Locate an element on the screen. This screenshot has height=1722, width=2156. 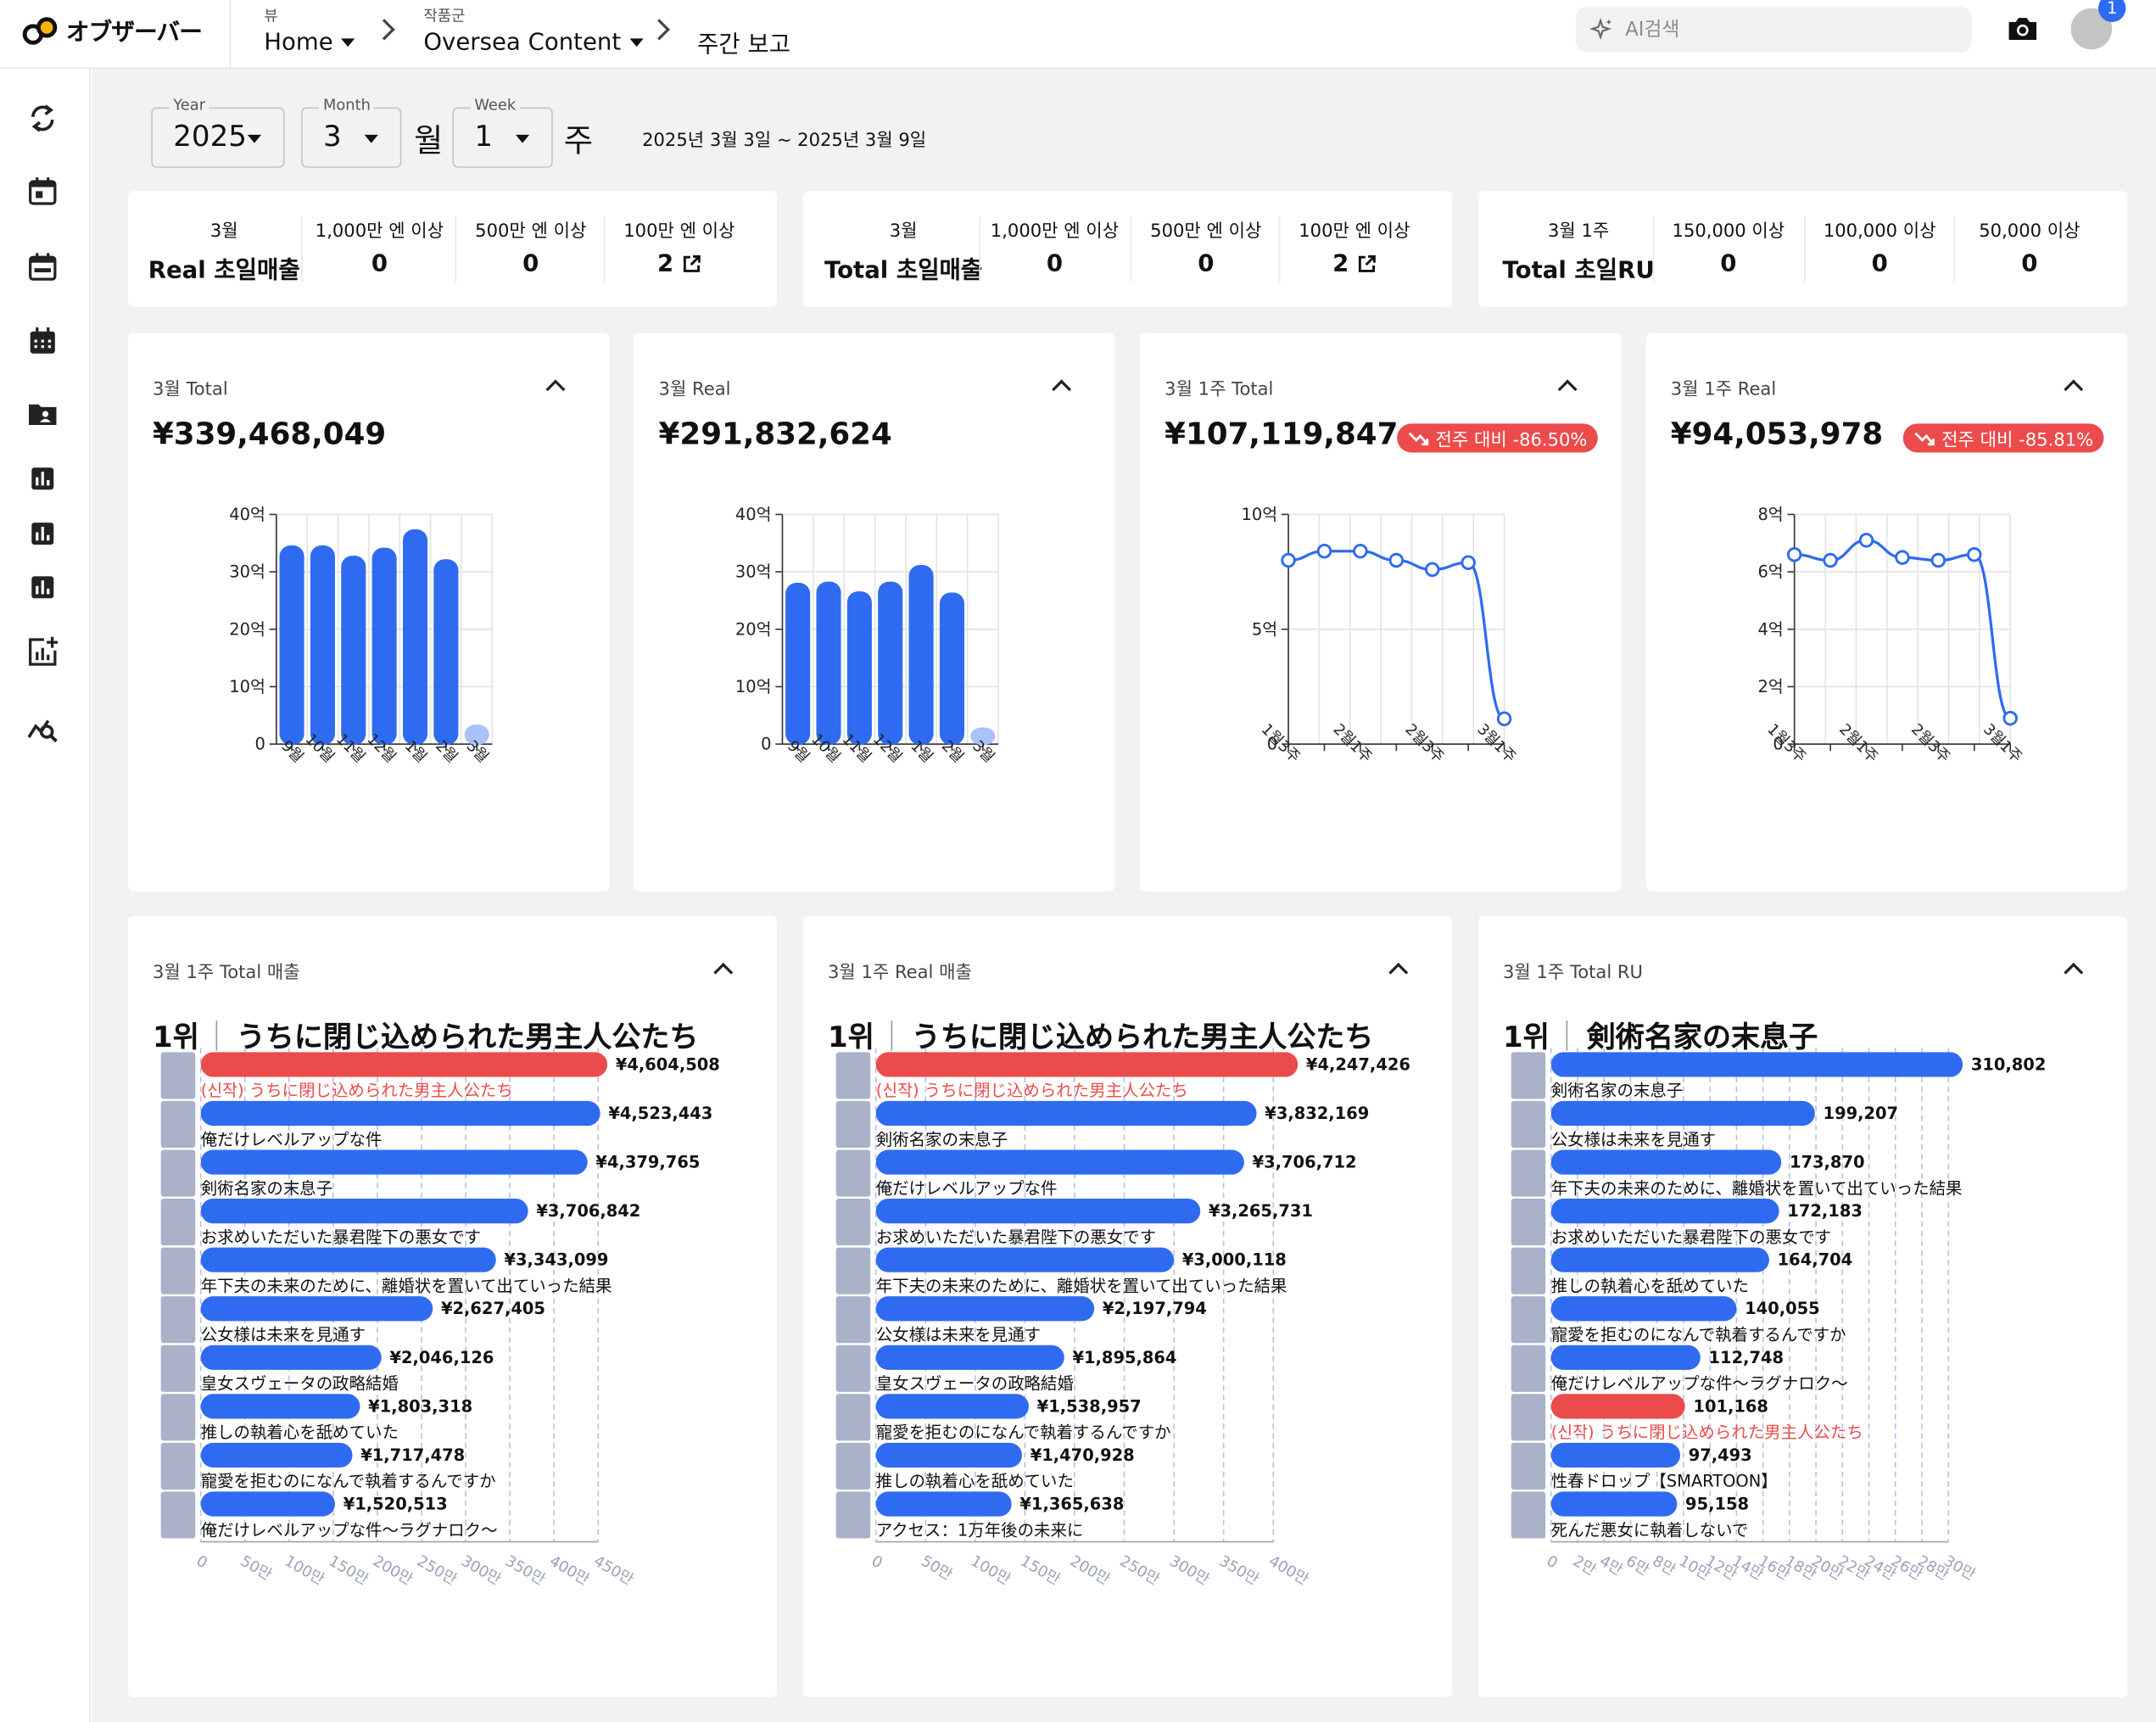
view-selector: 뷰 Home is located at coordinates (309, 31).